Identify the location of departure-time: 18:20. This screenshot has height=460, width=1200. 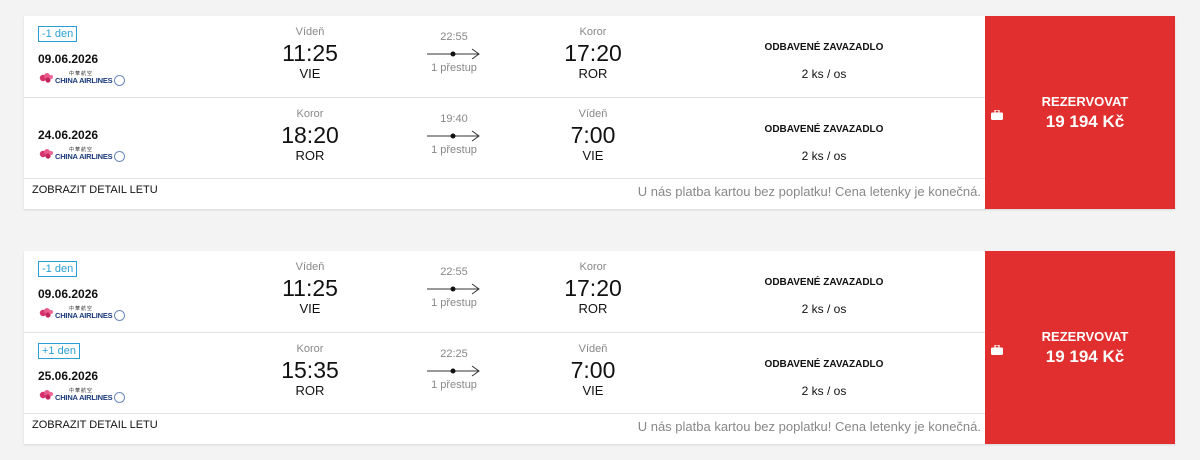
(310, 135).